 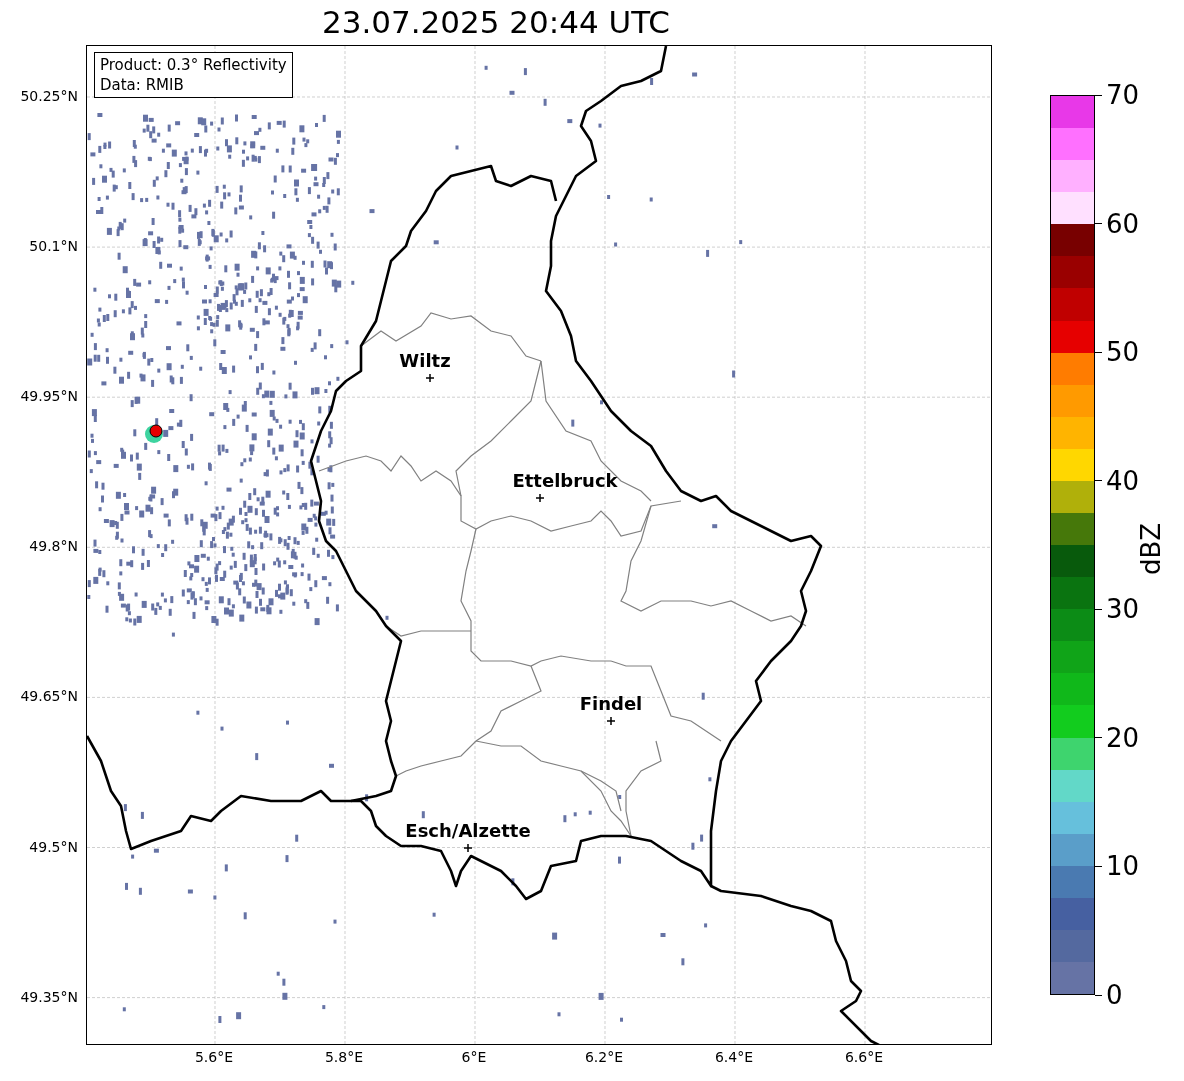 What do you see at coordinates (142, 85) in the screenshot?
I see `data-source-text: Data: RMIB` at bounding box center [142, 85].